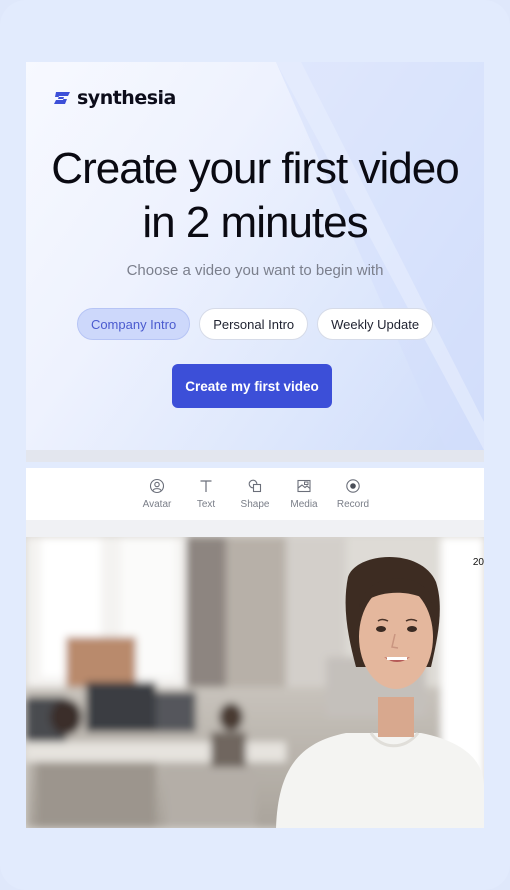 The width and height of the screenshot is (510, 890). I want to click on brand-logo: synthesia, so click(113, 98).